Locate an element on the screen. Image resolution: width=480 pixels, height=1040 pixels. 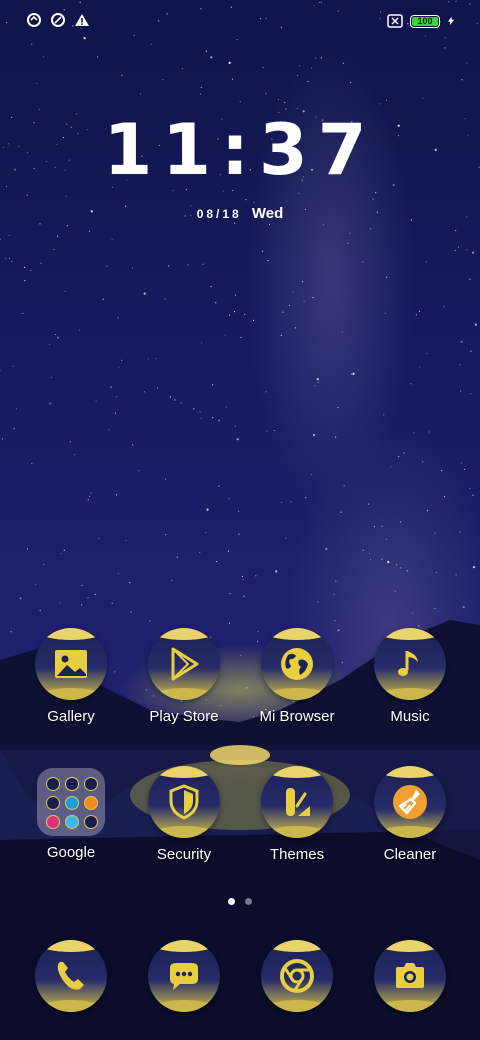
app-google-folder: Google is located at coordinates (71, 813).